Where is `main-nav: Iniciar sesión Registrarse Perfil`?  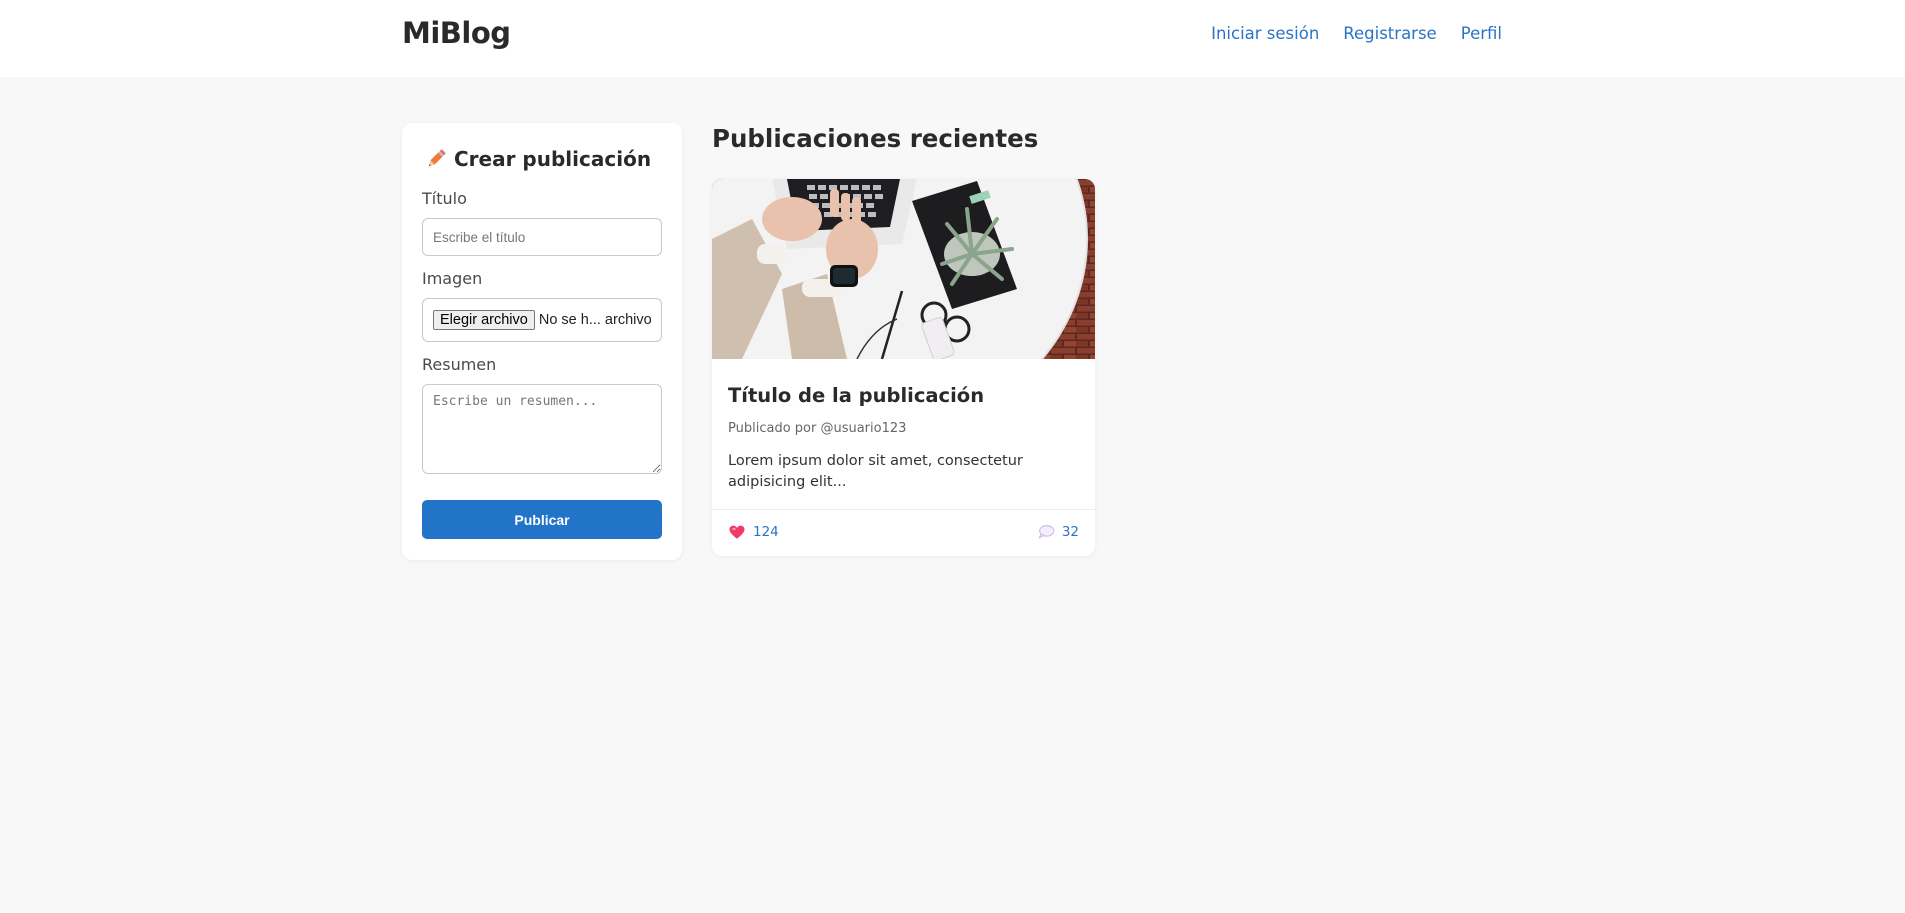 main-nav: Iniciar sesión Registrarse Perfil is located at coordinates (1356, 33).